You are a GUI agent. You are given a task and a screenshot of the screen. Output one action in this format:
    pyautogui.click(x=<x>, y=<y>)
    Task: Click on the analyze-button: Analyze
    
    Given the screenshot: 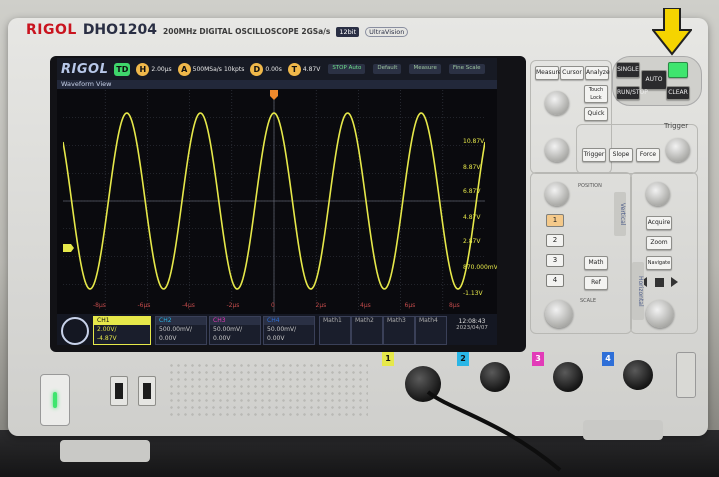 What is the action you would take?
    pyautogui.click(x=597, y=73)
    